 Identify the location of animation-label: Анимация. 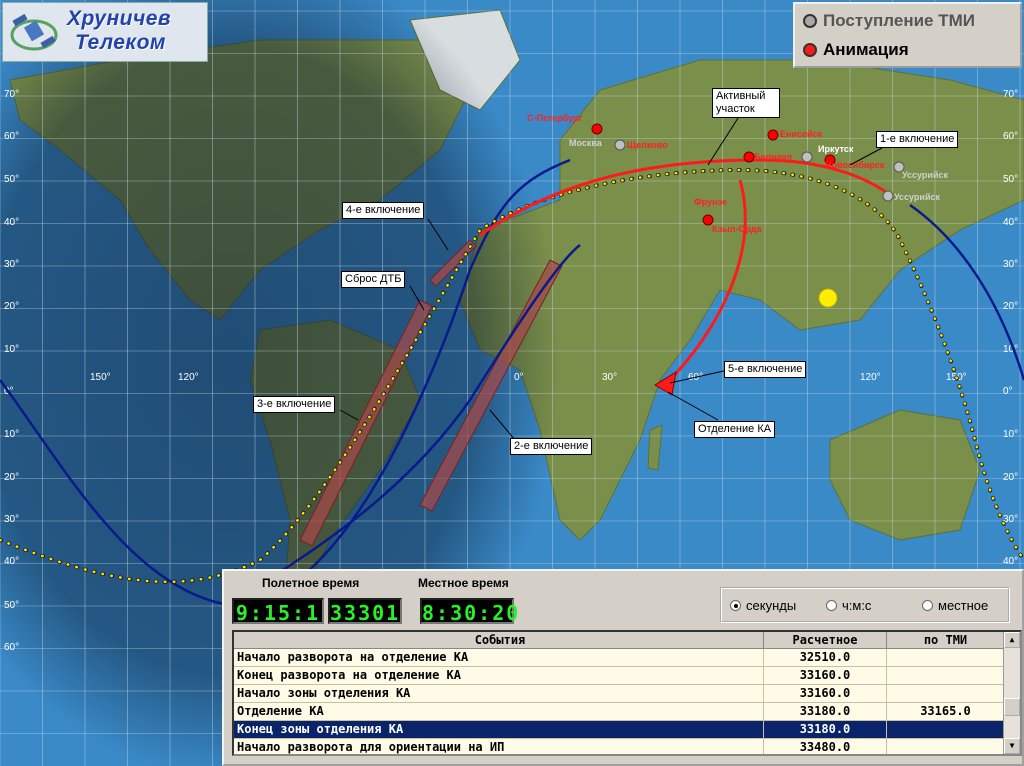
(866, 49).